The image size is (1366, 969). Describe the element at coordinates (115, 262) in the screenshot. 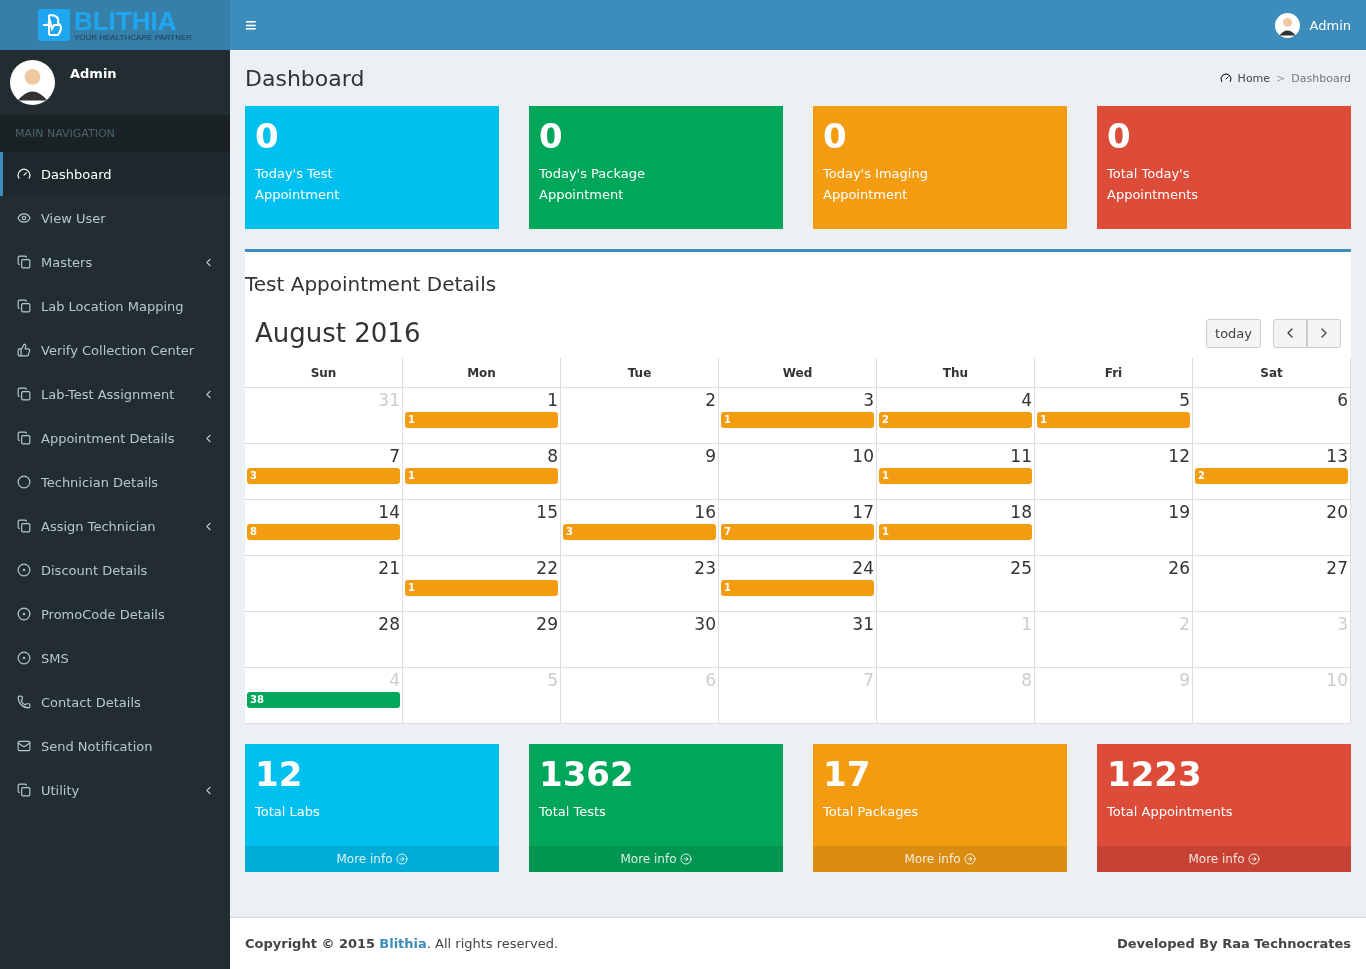

I see `sidebar-item: Masters` at that location.